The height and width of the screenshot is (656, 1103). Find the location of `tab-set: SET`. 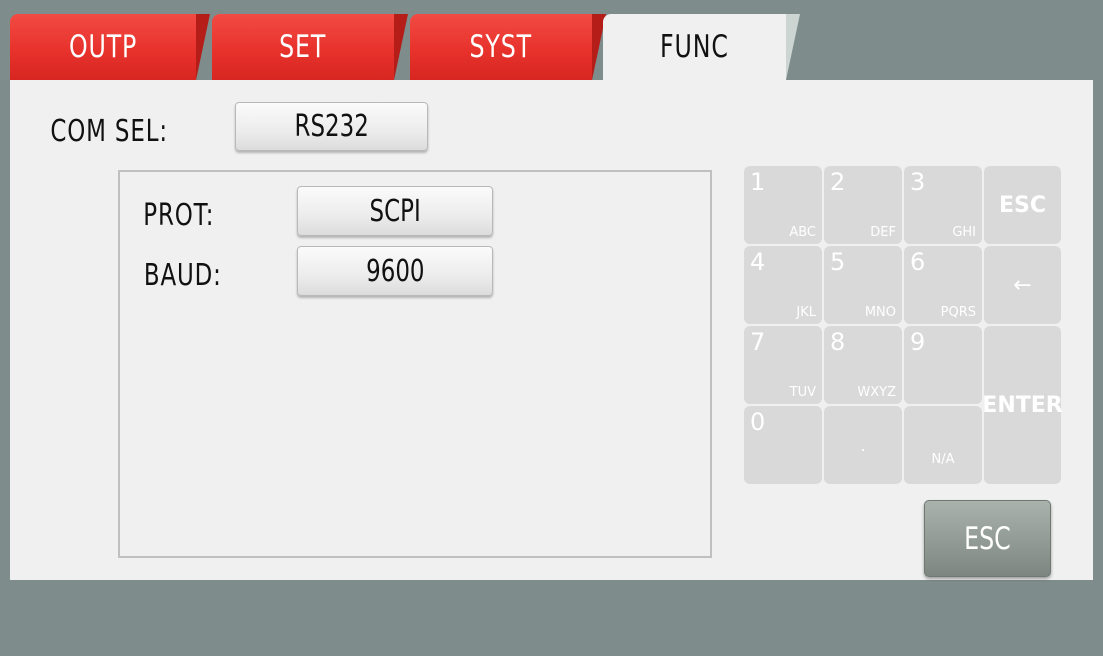

tab-set: SET is located at coordinates (310, 47).